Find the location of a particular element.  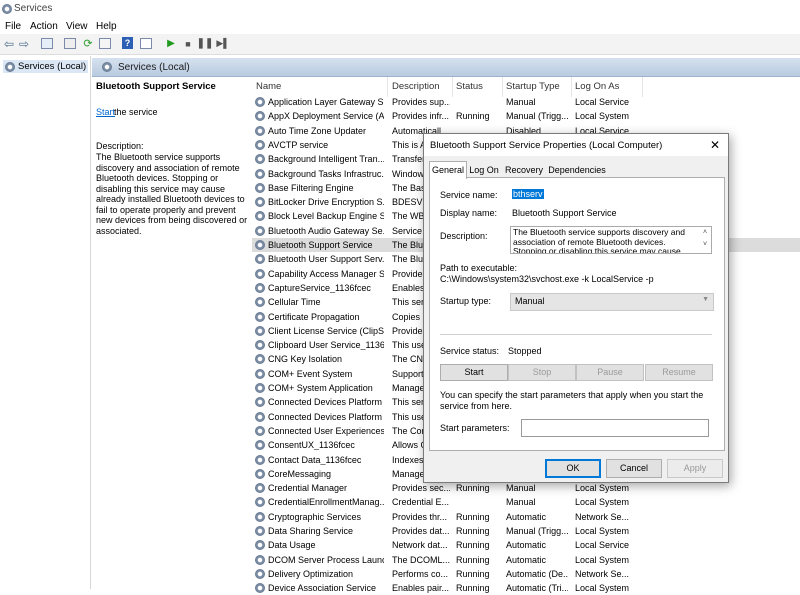

pause-button: Pause is located at coordinates (610, 372).